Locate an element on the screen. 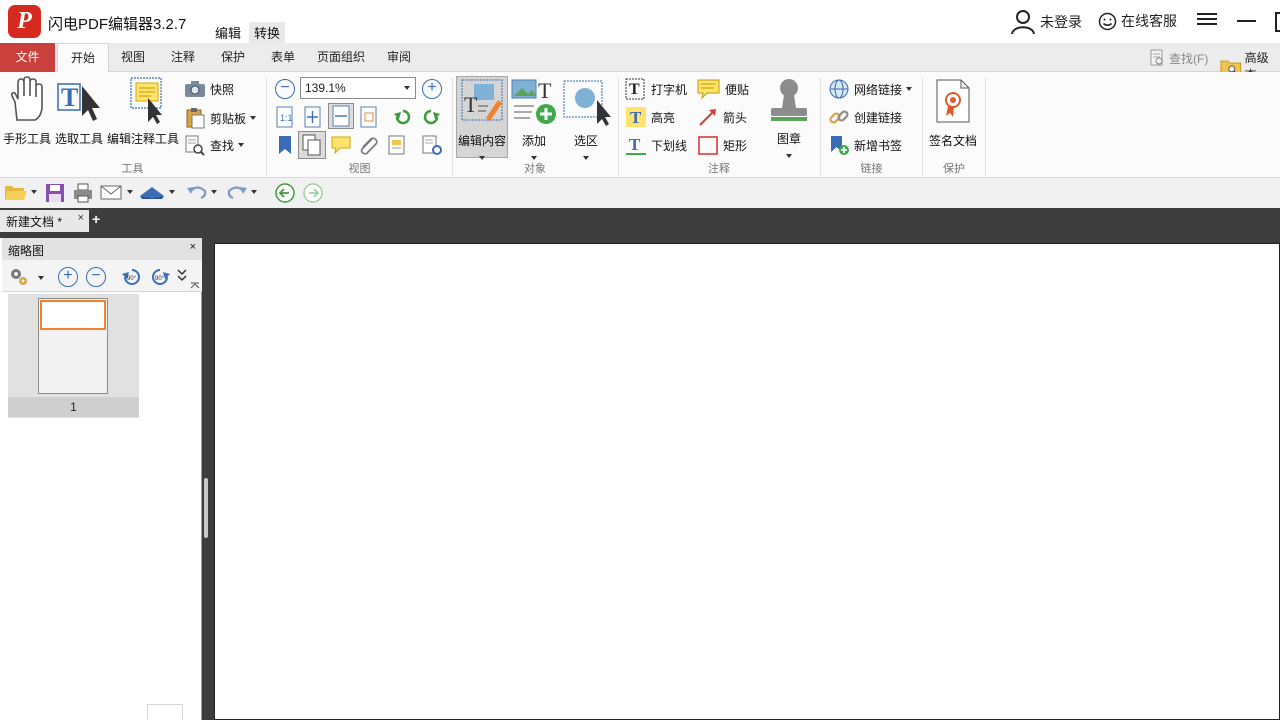 The height and width of the screenshot is (720, 1280). select-tool-button: T 选取工具 is located at coordinates (79, 111).